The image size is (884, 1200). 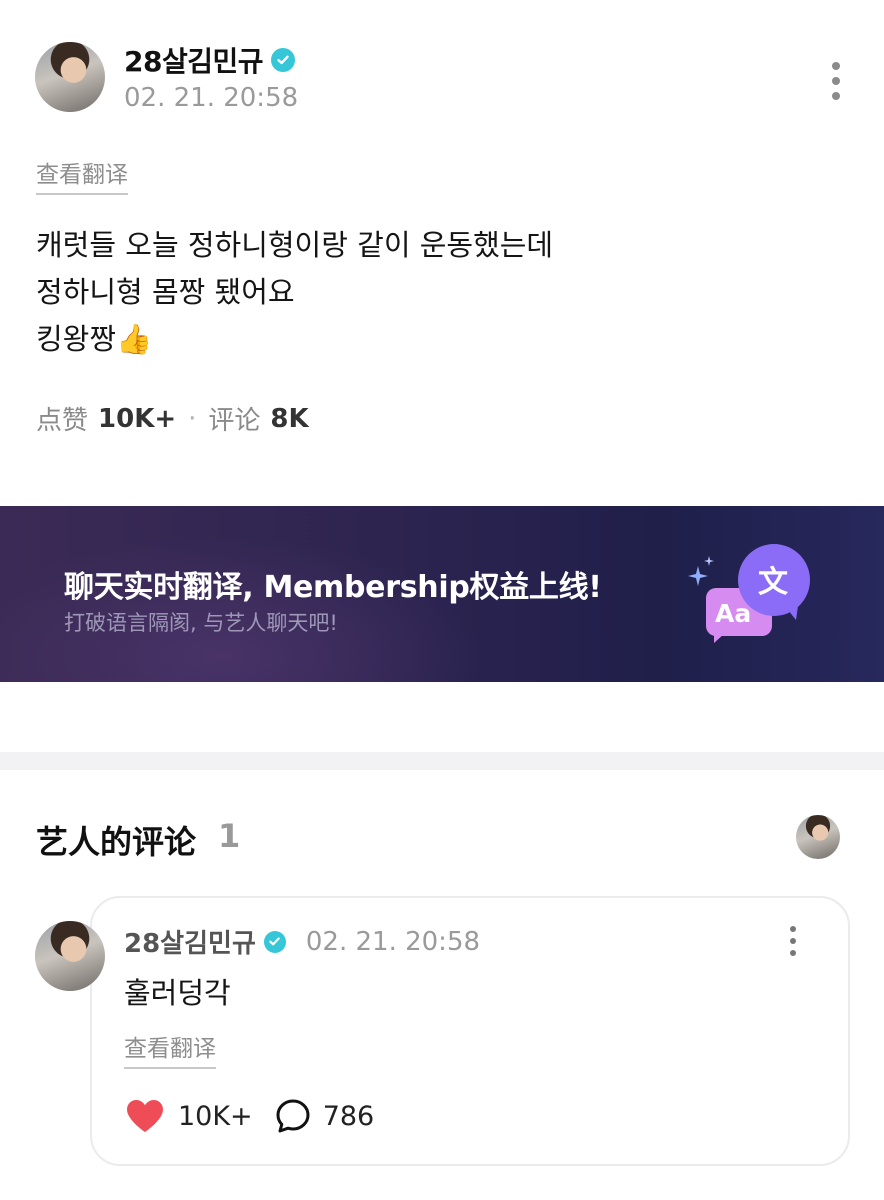 I want to click on comments-count: 8K, so click(x=289, y=419).